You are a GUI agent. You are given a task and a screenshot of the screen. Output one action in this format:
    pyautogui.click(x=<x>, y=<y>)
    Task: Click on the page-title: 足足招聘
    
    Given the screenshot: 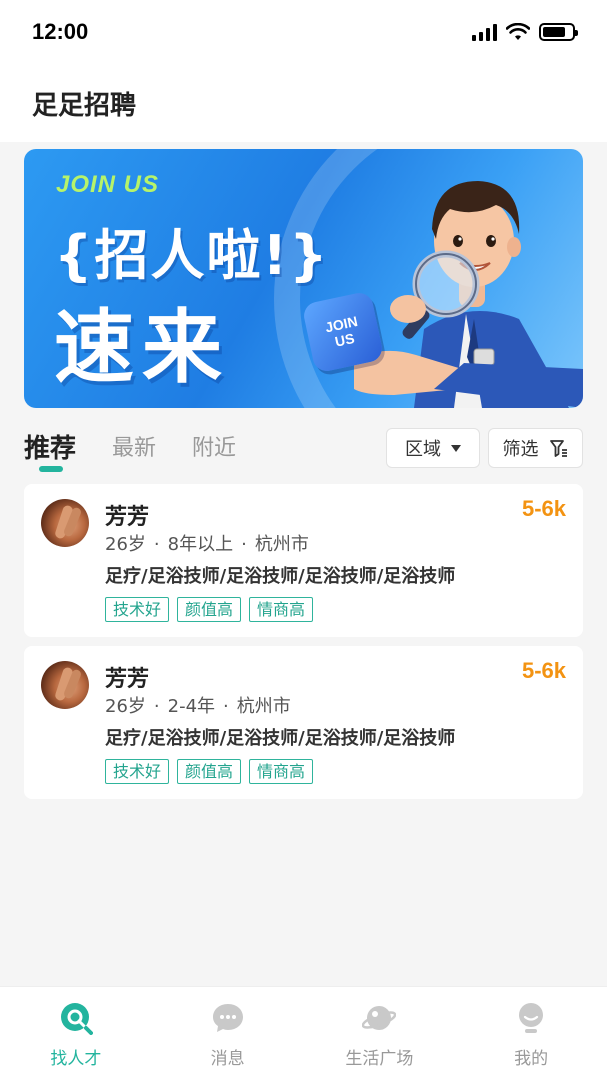 What is the action you would take?
    pyautogui.click(x=84, y=105)
    